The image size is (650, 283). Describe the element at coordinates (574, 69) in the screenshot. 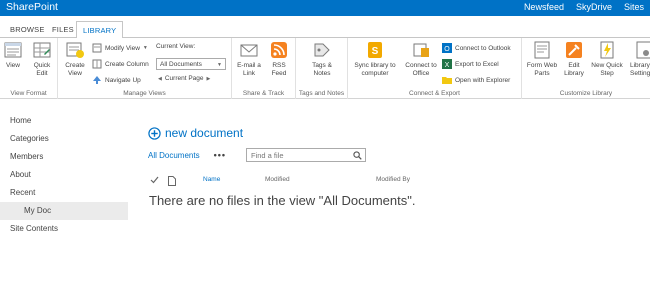

I see `edit-library-label: Edit Library` at that location.